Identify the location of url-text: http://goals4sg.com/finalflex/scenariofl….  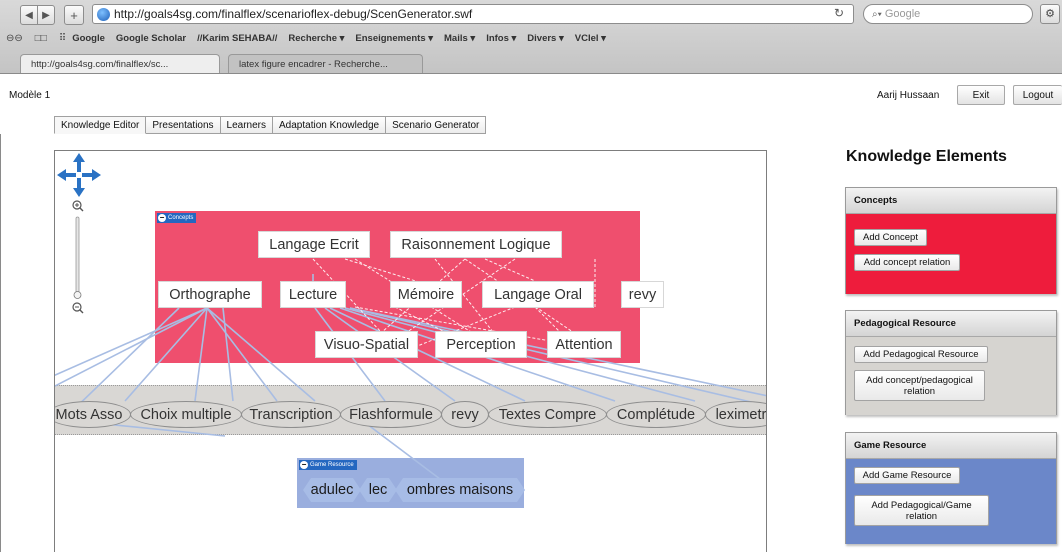
(293, 14).